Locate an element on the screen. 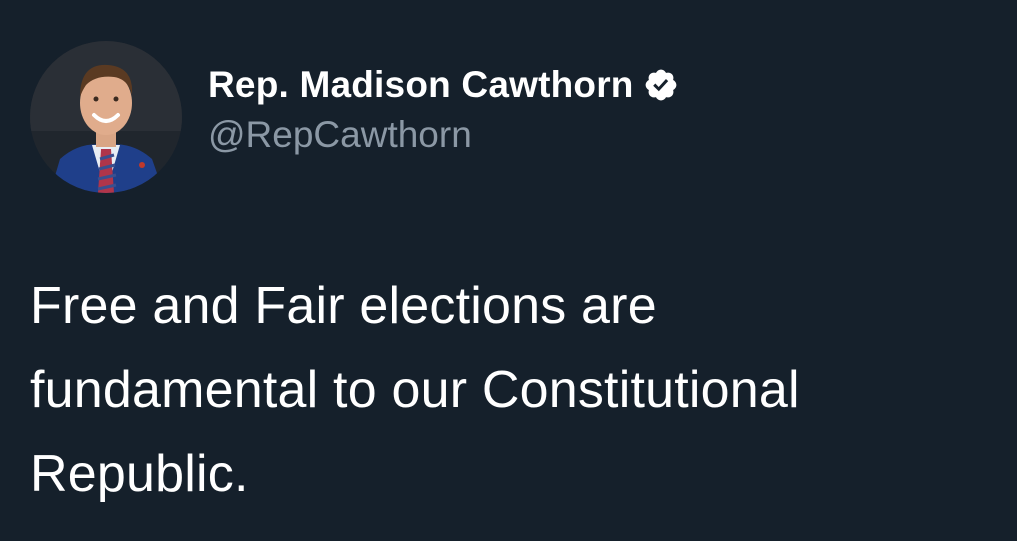 This screenshot has height=541, width=1017. name-row: Rep. Madison Cawthorn is located at coordinates (443, 85).